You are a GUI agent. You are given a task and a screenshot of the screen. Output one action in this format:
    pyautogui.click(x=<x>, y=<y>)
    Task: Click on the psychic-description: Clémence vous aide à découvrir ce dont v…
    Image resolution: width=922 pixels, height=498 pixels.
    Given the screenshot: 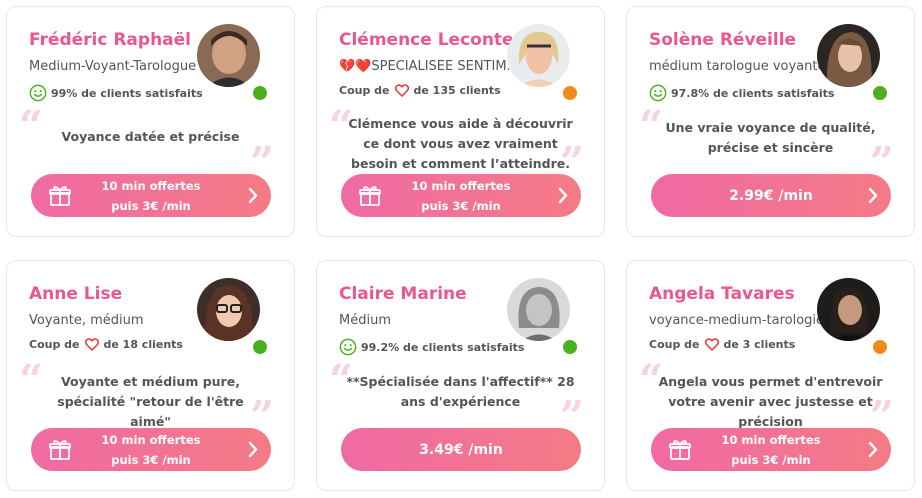 What is the action you would take?
    pyautogui.click(x=460, y=143)
    